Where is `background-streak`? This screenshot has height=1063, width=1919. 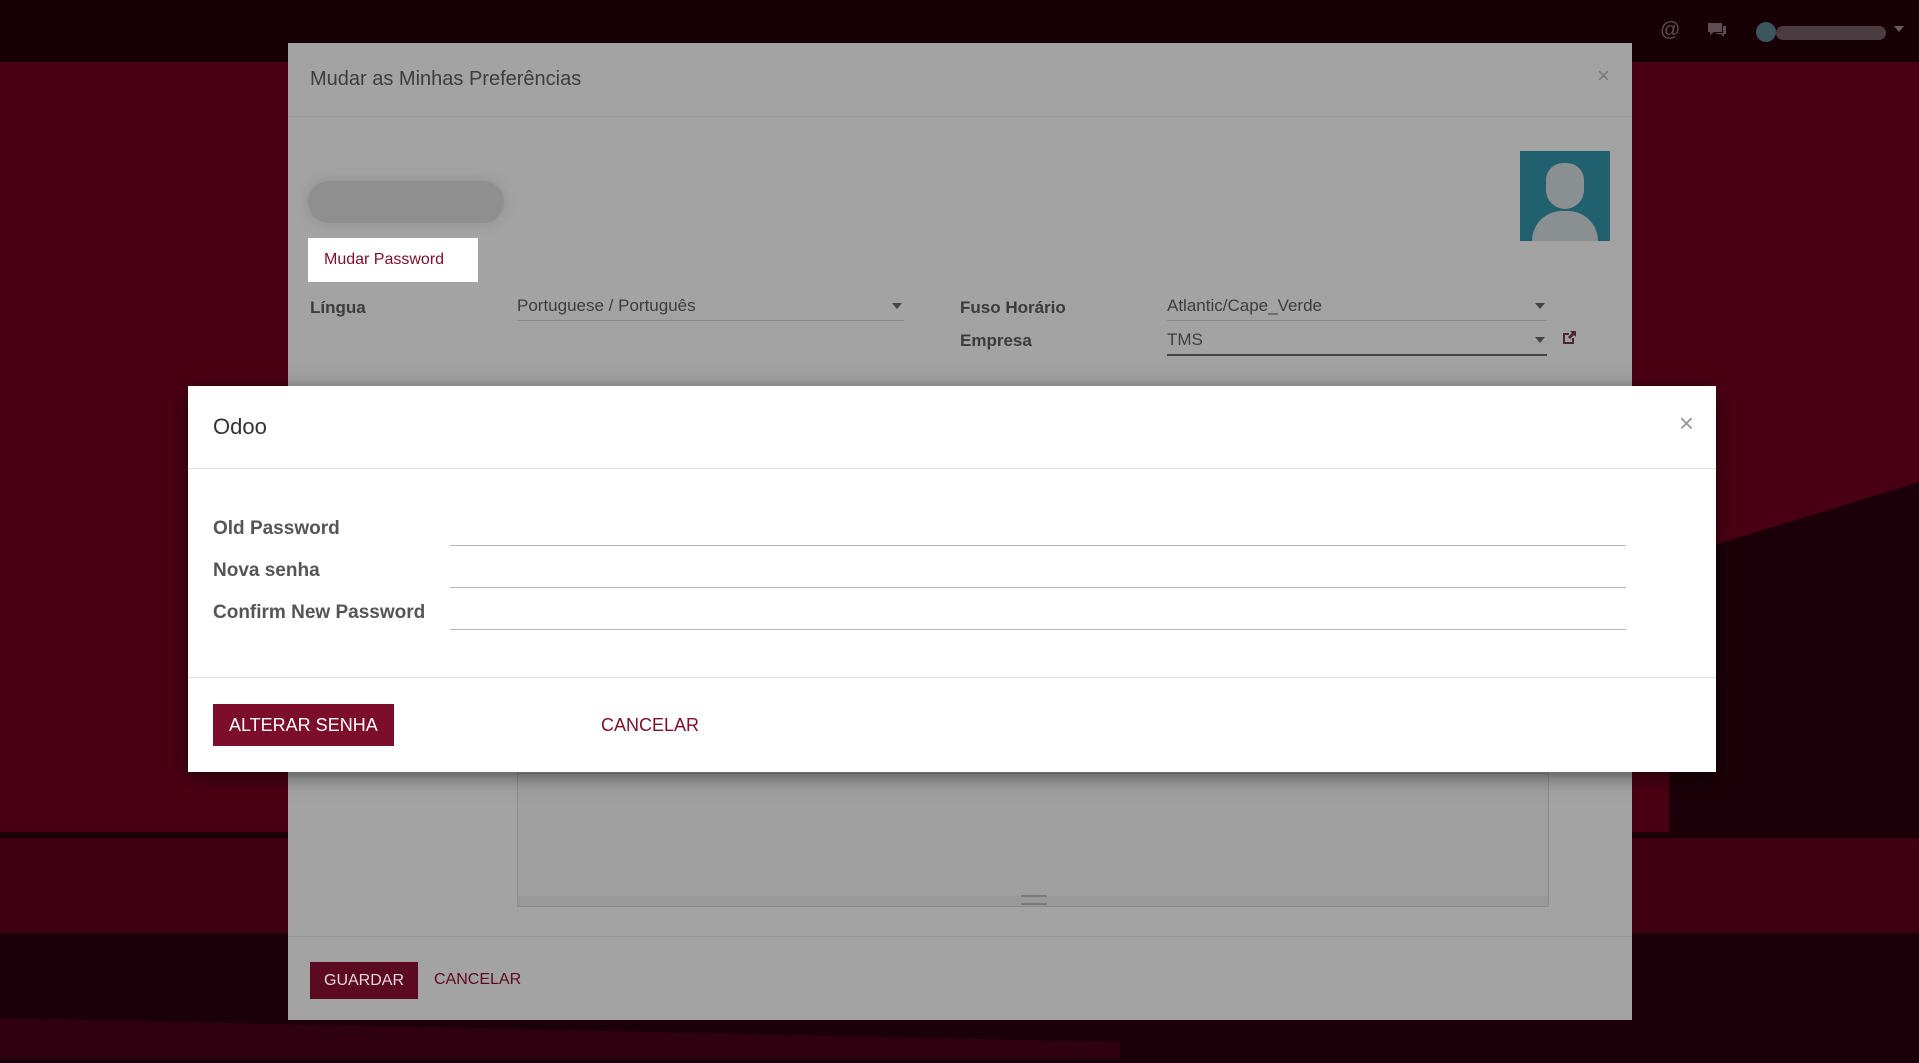 background-streak is located at coordinates (560, 1038).